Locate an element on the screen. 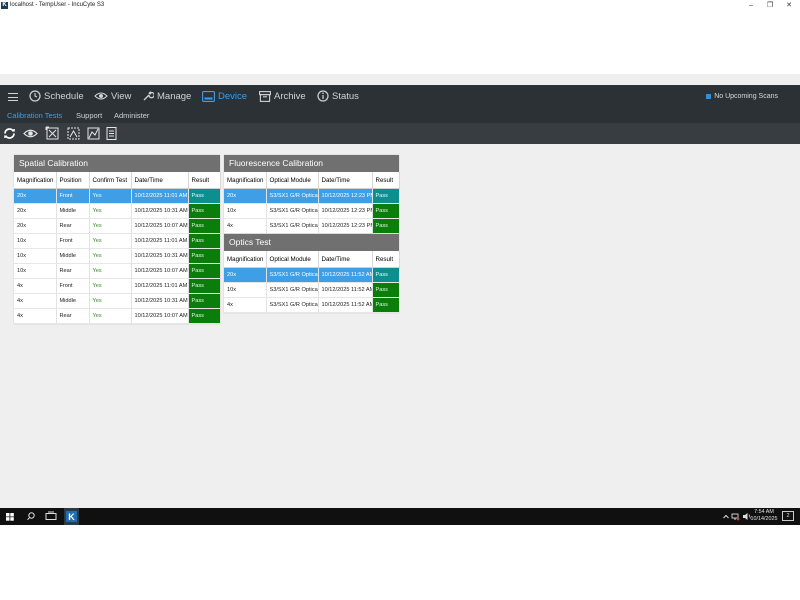  table-row: 10x Rear Yes 10/12/2025 10:07 AM Pass is located at coordinates (117, 271).